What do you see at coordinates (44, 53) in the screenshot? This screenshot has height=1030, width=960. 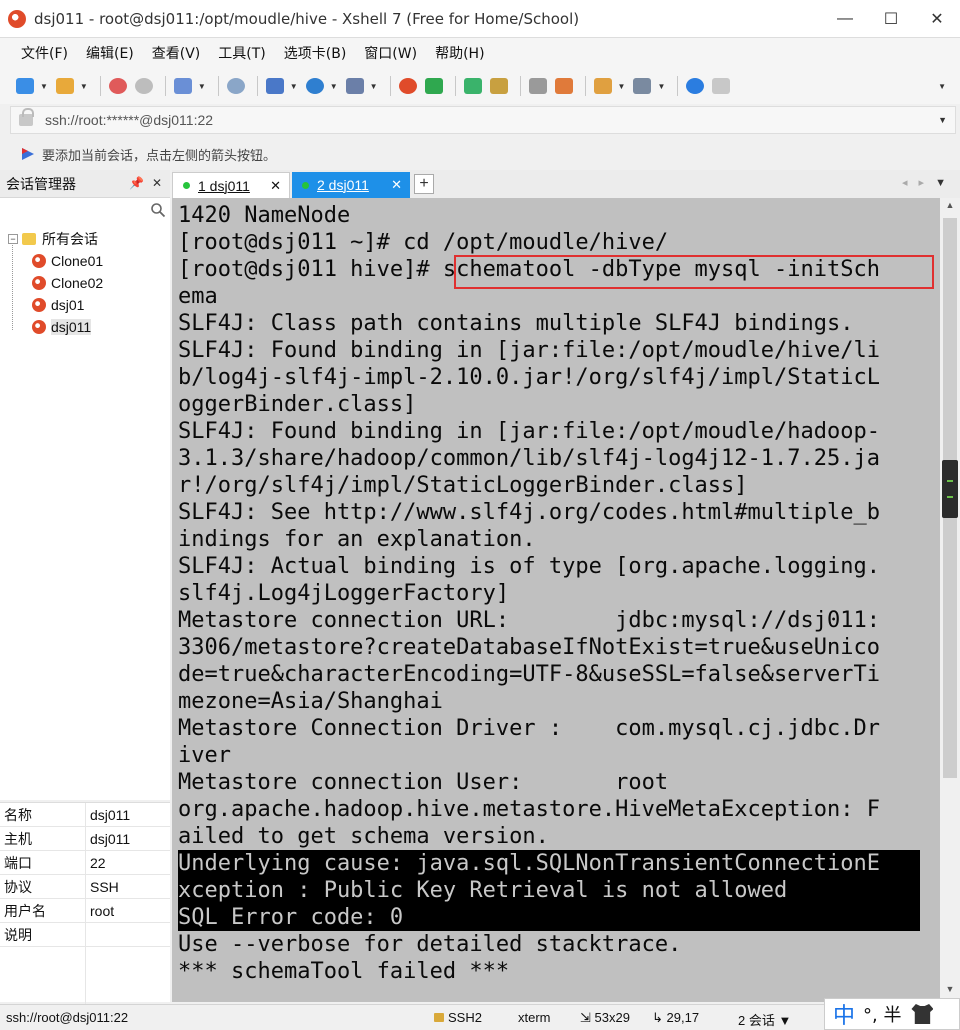 I see `menu-file: 文件(F)` at bounding box center [44, 53].